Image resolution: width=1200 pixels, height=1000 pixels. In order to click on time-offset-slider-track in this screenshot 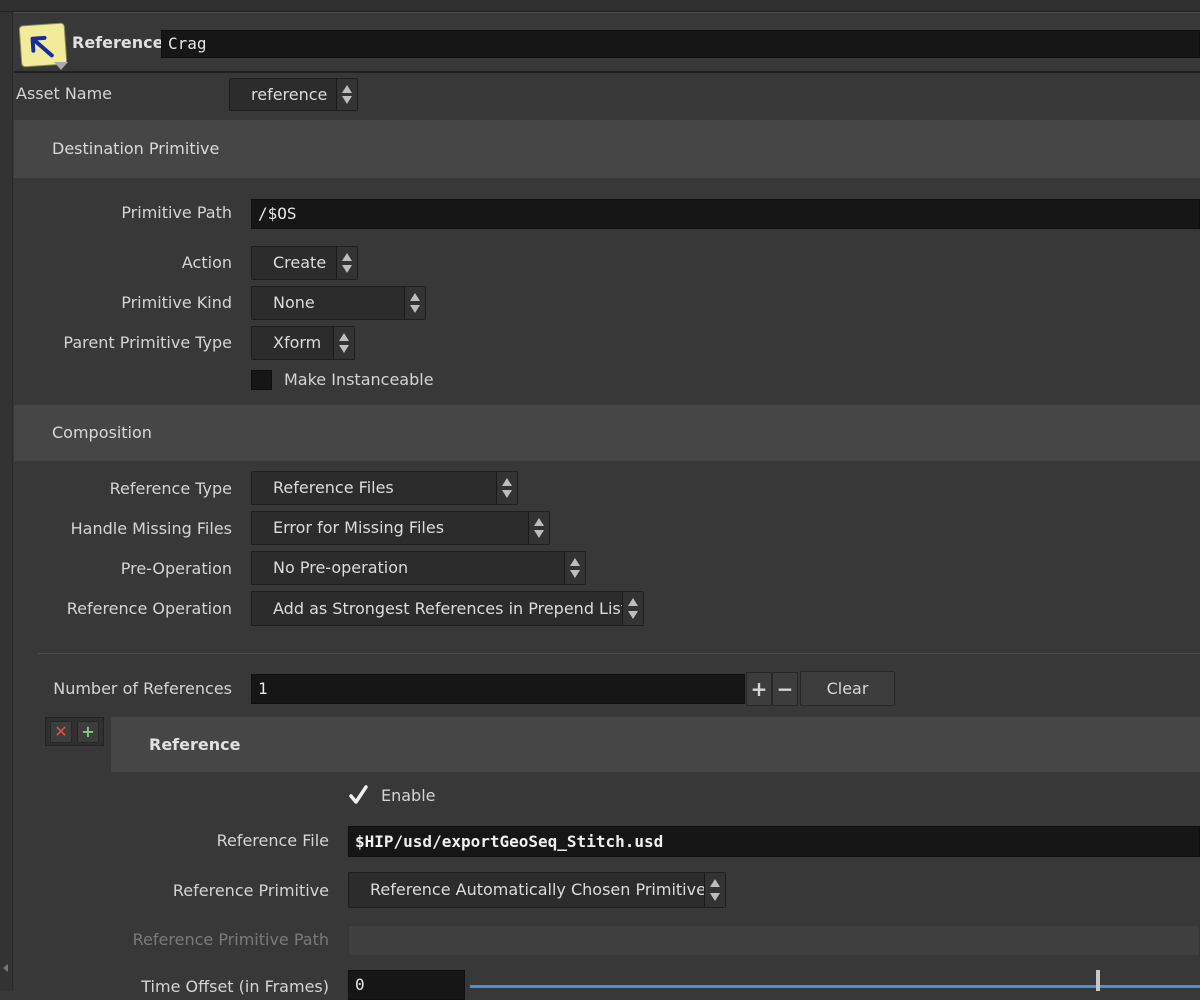, I will do `click(835, 986)`.